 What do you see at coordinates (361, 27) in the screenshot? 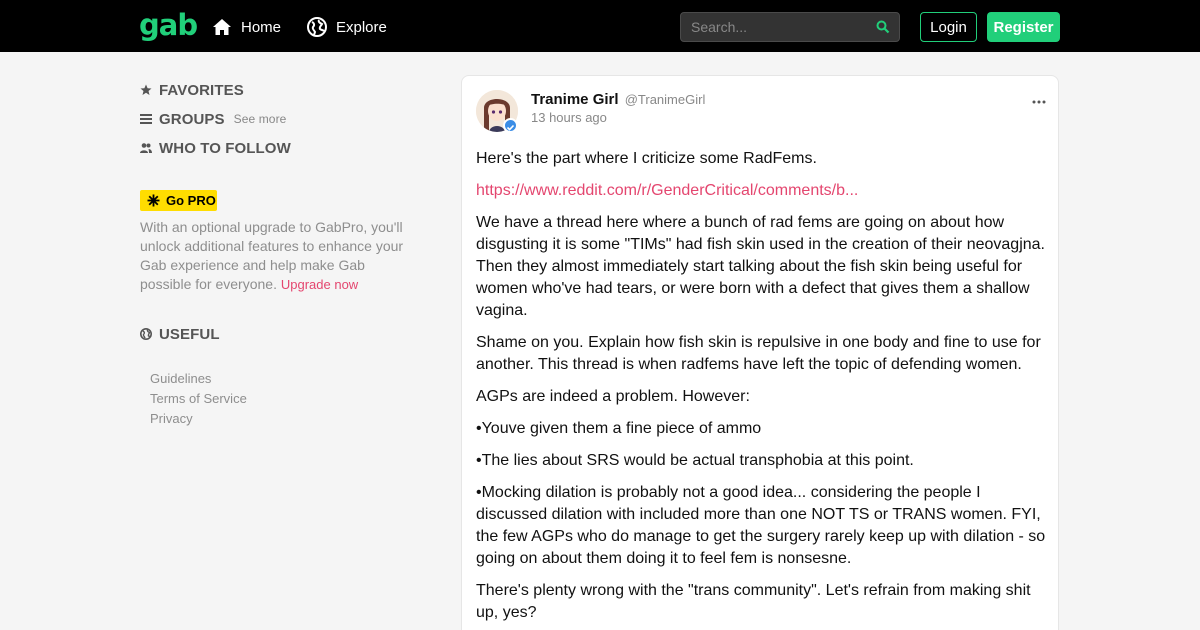
I see `nav-explore-label: Explore` at bounding box center [361, 27].